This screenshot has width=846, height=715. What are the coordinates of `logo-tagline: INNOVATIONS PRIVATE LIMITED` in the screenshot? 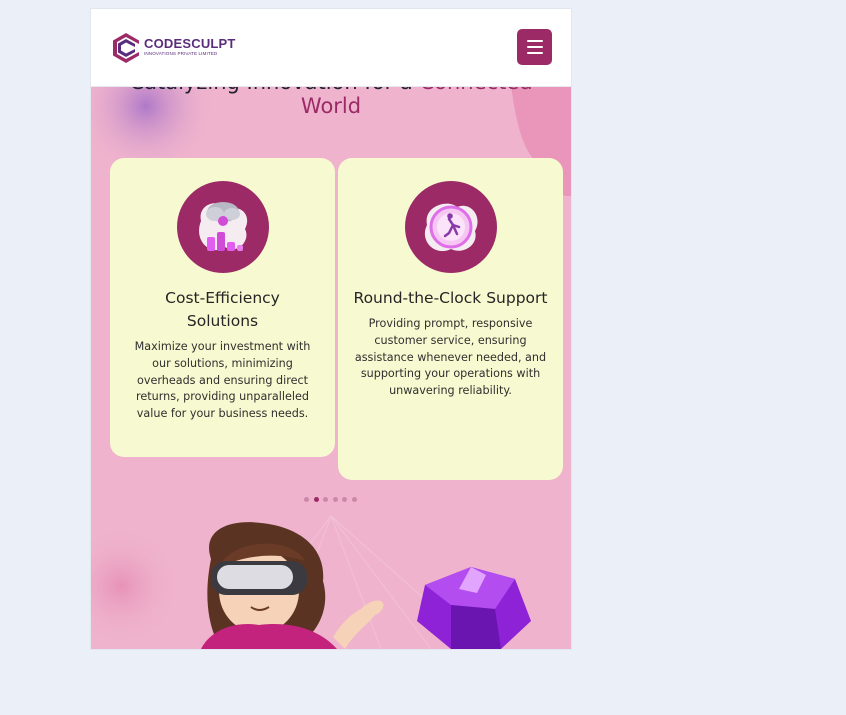 It's located at (181, 53).